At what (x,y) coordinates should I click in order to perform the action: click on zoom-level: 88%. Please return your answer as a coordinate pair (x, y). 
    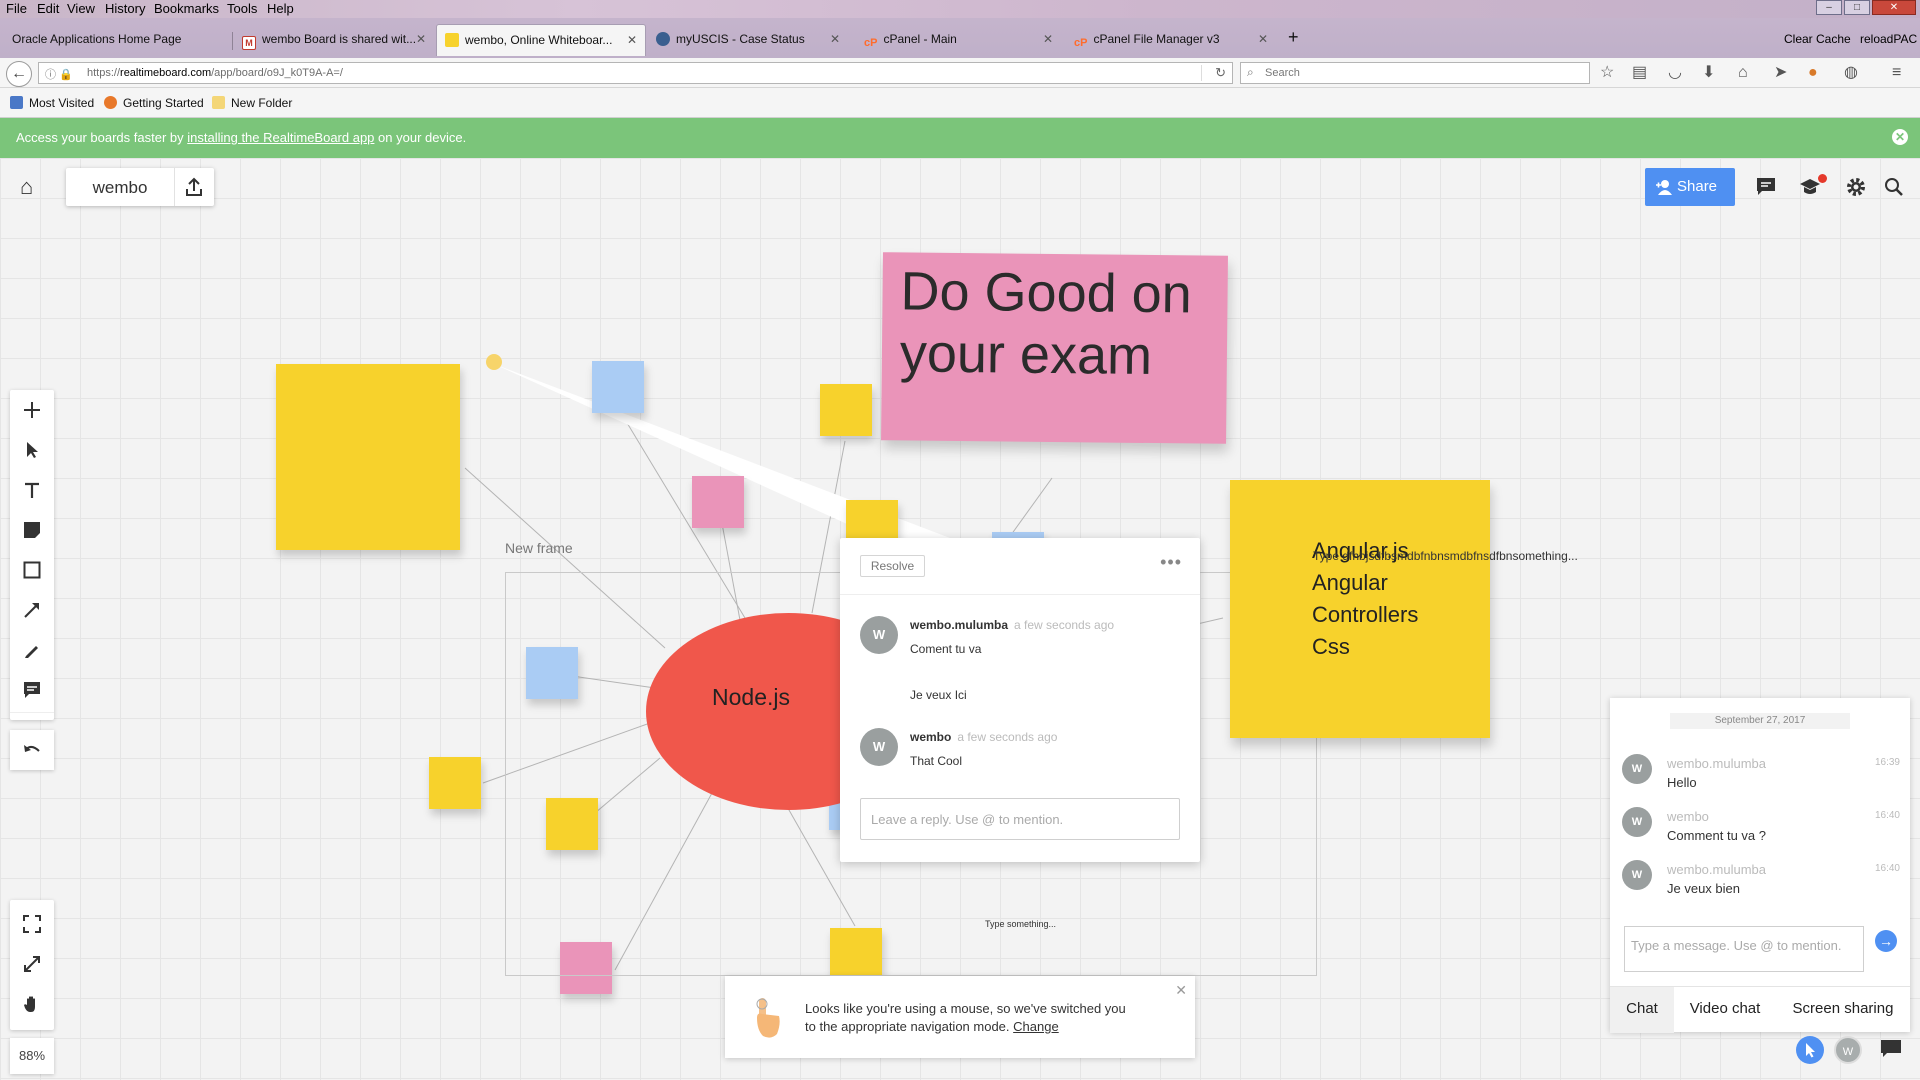
    Looking at the image, I should click on (32, 1056).